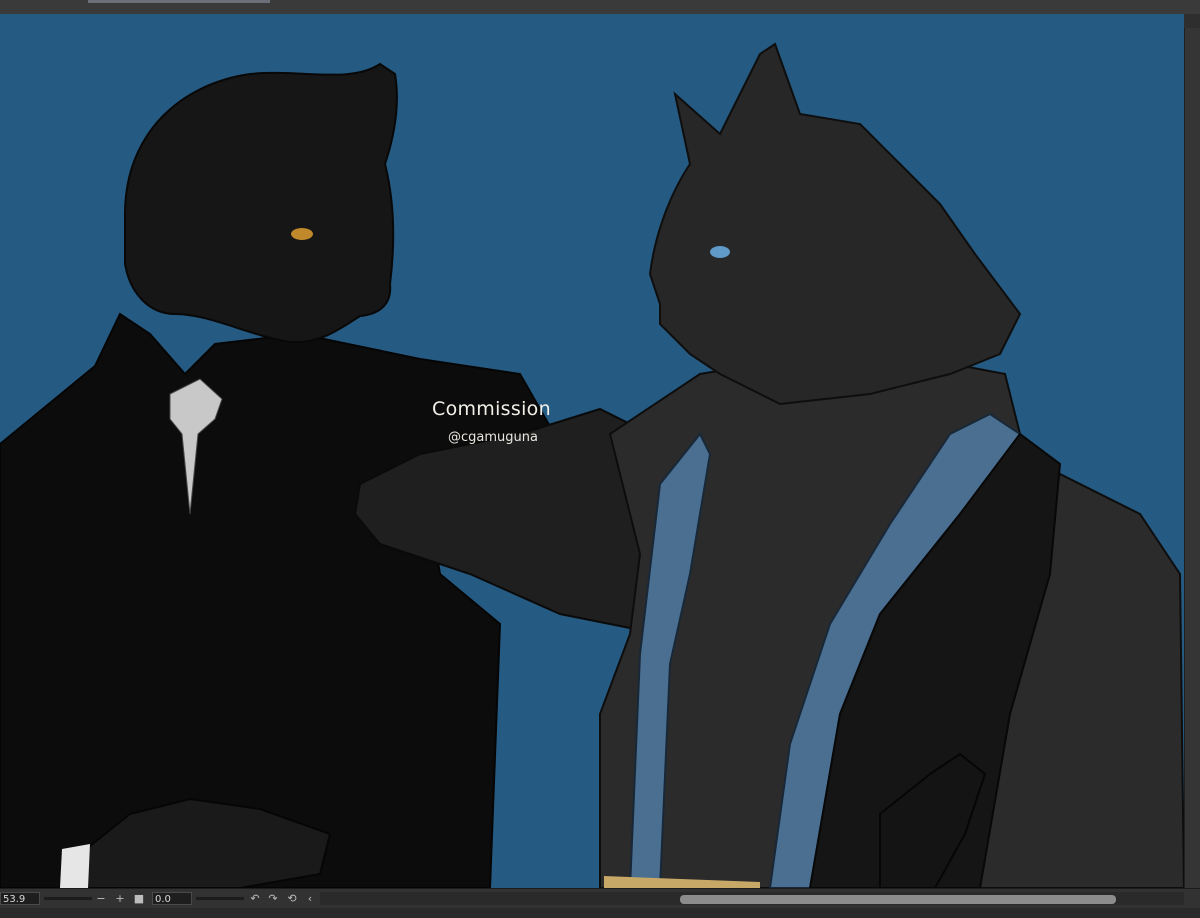 The width and height of the screenshot is (1200, 918). What do you see at coordinates (20, 898) in the screenshot?
I see `zoom-field: 53.9` at bounding box center [20, 898].